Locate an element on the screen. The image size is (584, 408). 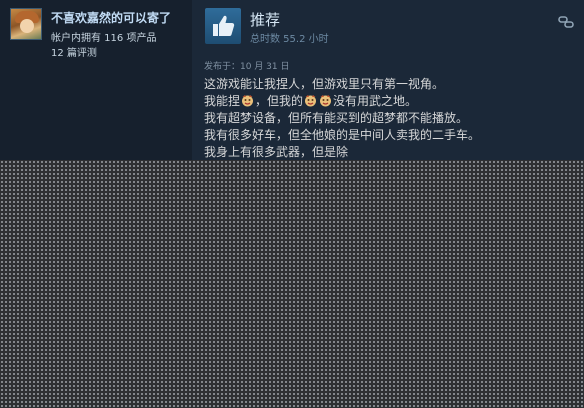
review-text: 我身上有很多武器，但是除 is located at coordinates (276, 152).